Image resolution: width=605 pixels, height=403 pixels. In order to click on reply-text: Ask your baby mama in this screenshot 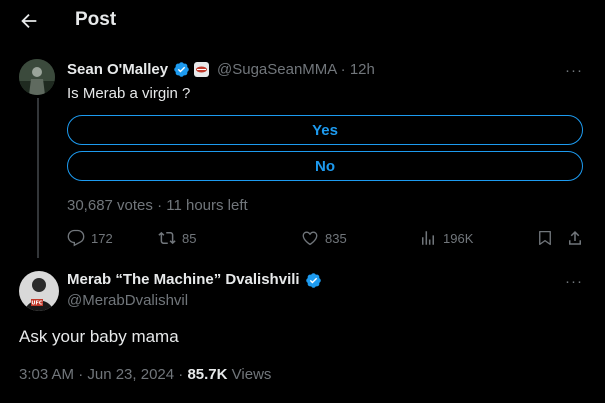, I will do `click(99, 336)`.